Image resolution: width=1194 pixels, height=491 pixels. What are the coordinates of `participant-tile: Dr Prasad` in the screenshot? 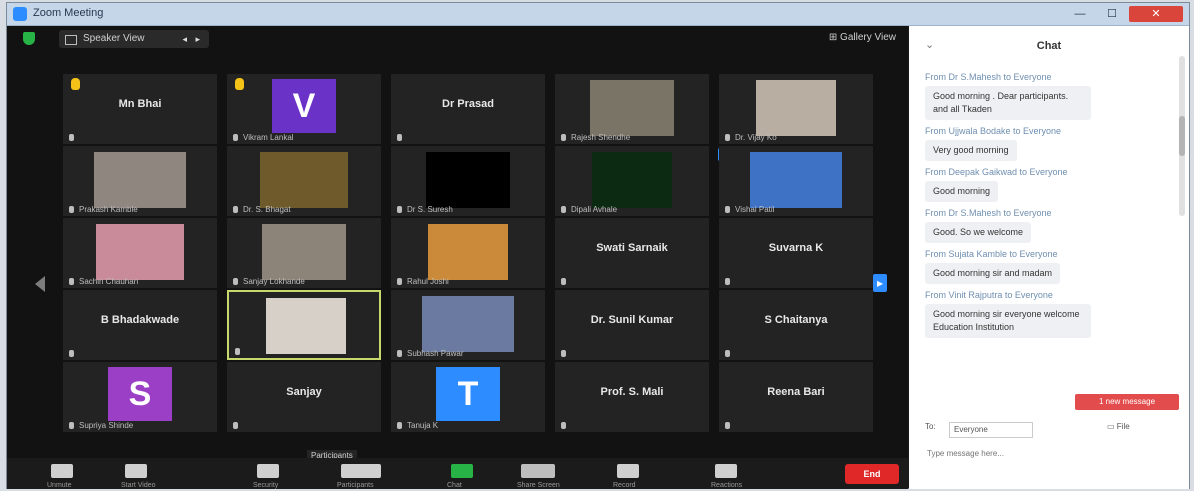 It's located at (468, 109).